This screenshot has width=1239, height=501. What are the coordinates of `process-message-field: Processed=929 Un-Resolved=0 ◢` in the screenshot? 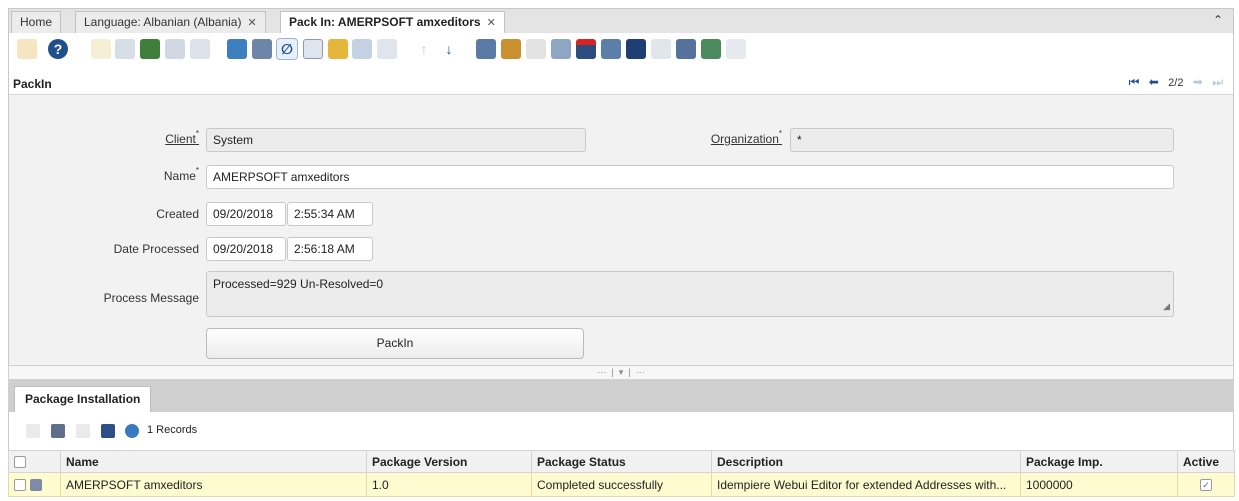 It's located at (690, 294).